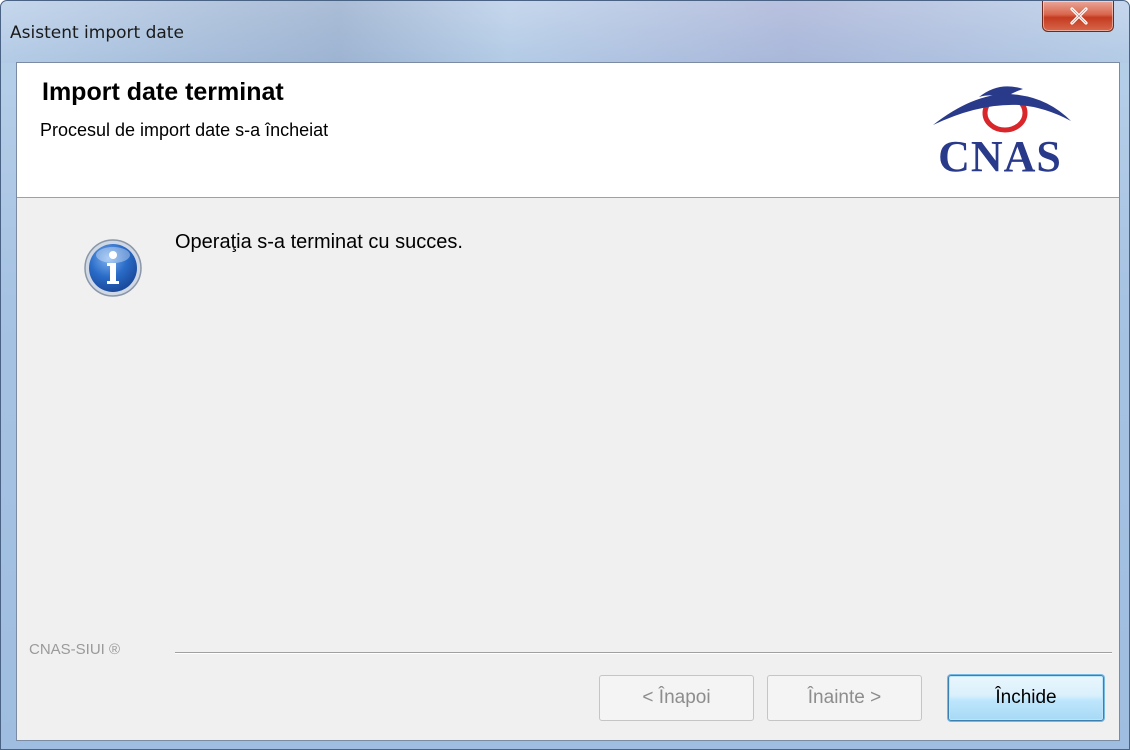 This screenshot has height=750, width=1130. Describe the element at coordinates (319, 242) in the screenshot. I see `status-message: Operaţia s-a terminat cu succes.` at that location.